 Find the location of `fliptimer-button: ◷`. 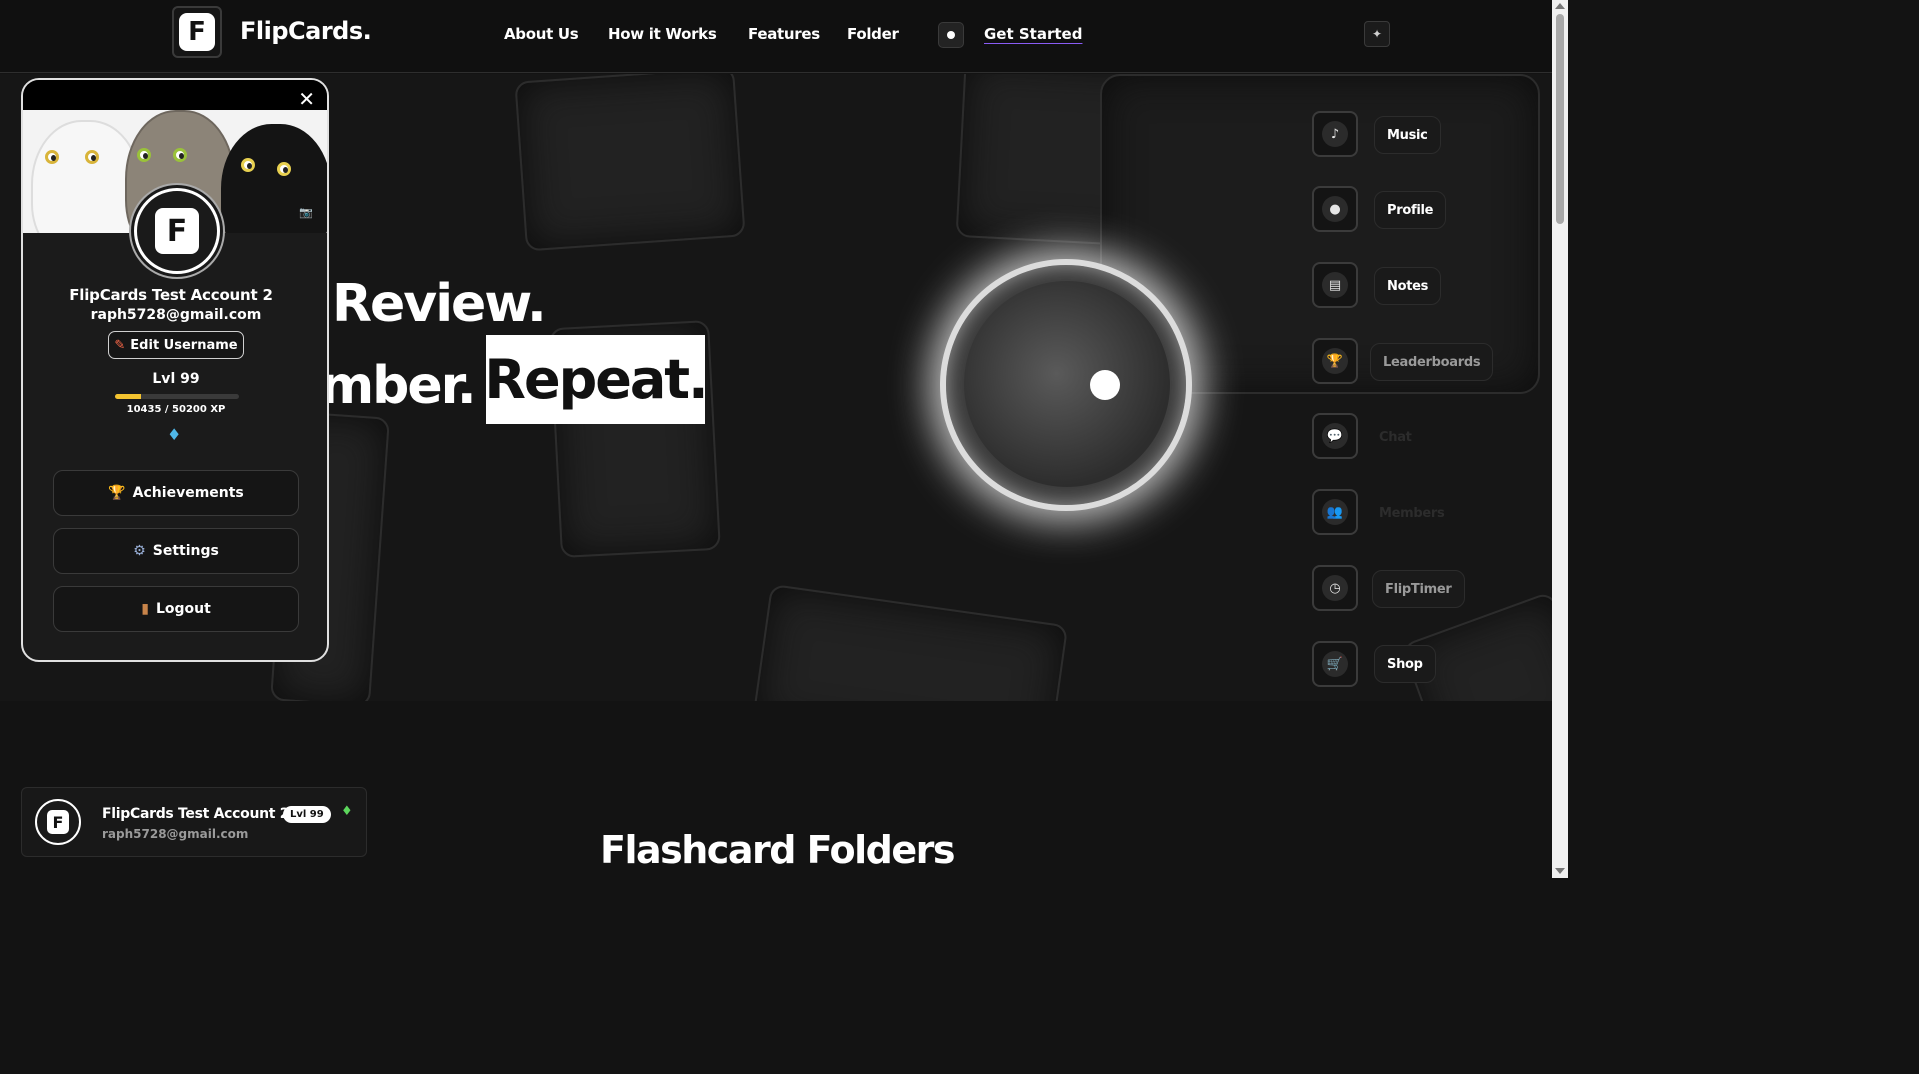

fliptimer-button: ◷ is located at coordinates (1335, 588).